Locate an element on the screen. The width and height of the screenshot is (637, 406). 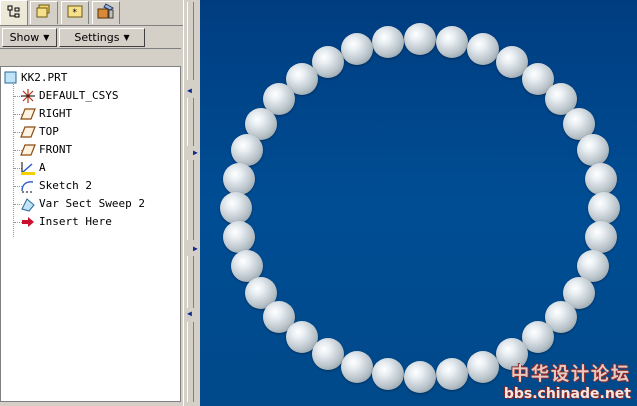
connections-tab-icon is located at coordinates (106, 13).